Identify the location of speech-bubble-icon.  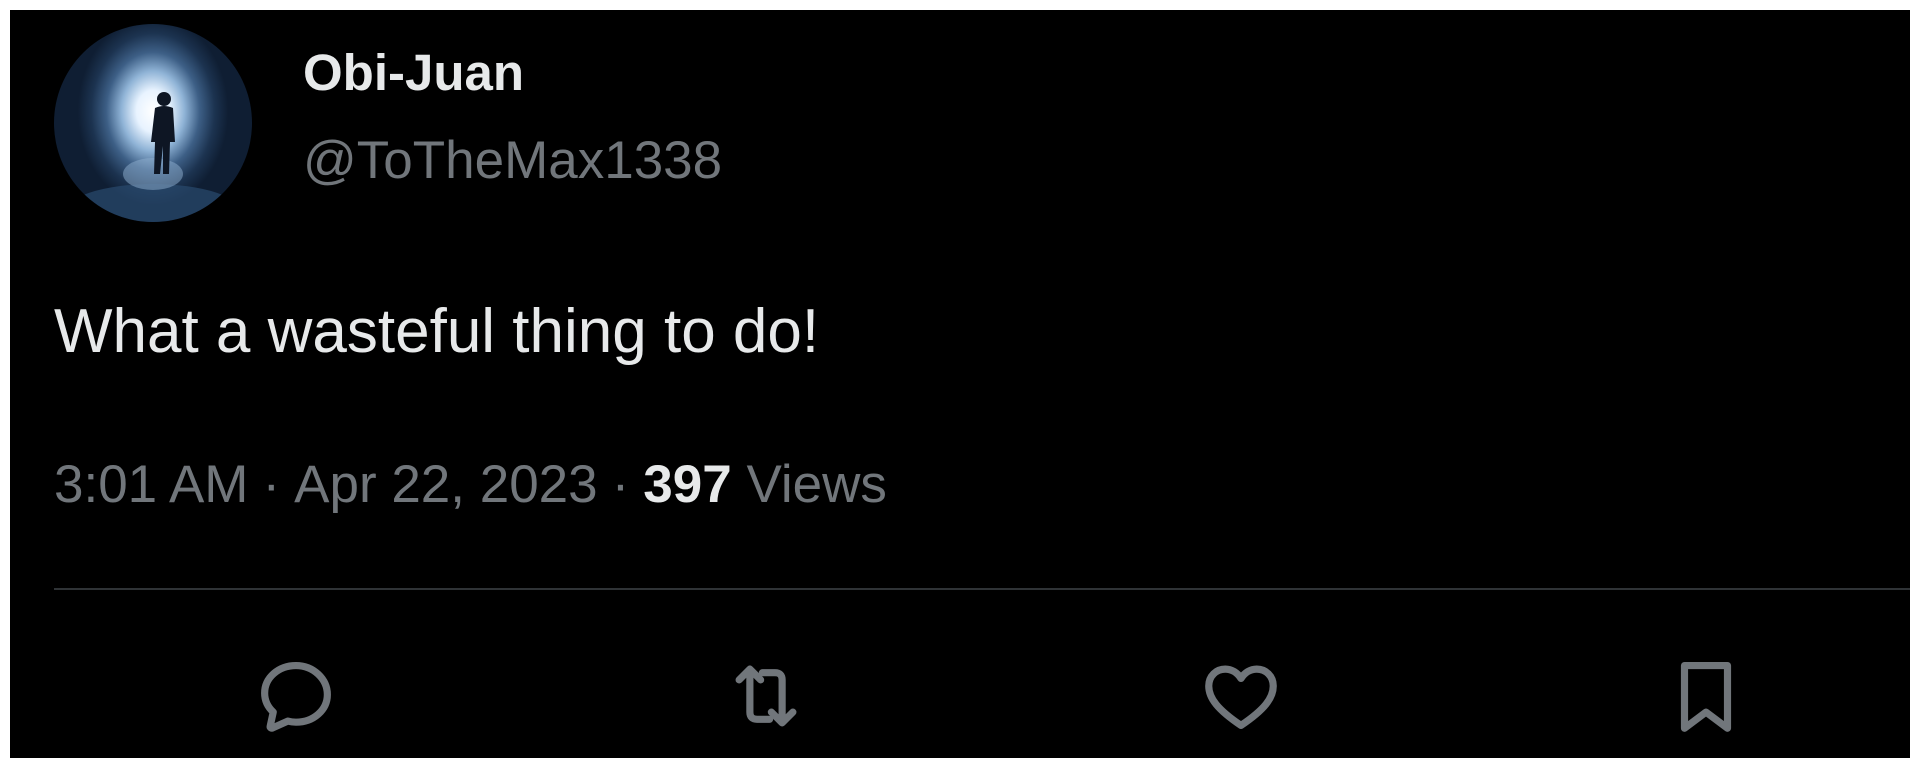
(296, 696).